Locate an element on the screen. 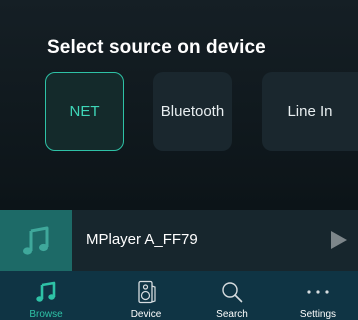 This screenshot has width=358, height=320. panel-title: Select source on device is located at coordinates (156, 47).